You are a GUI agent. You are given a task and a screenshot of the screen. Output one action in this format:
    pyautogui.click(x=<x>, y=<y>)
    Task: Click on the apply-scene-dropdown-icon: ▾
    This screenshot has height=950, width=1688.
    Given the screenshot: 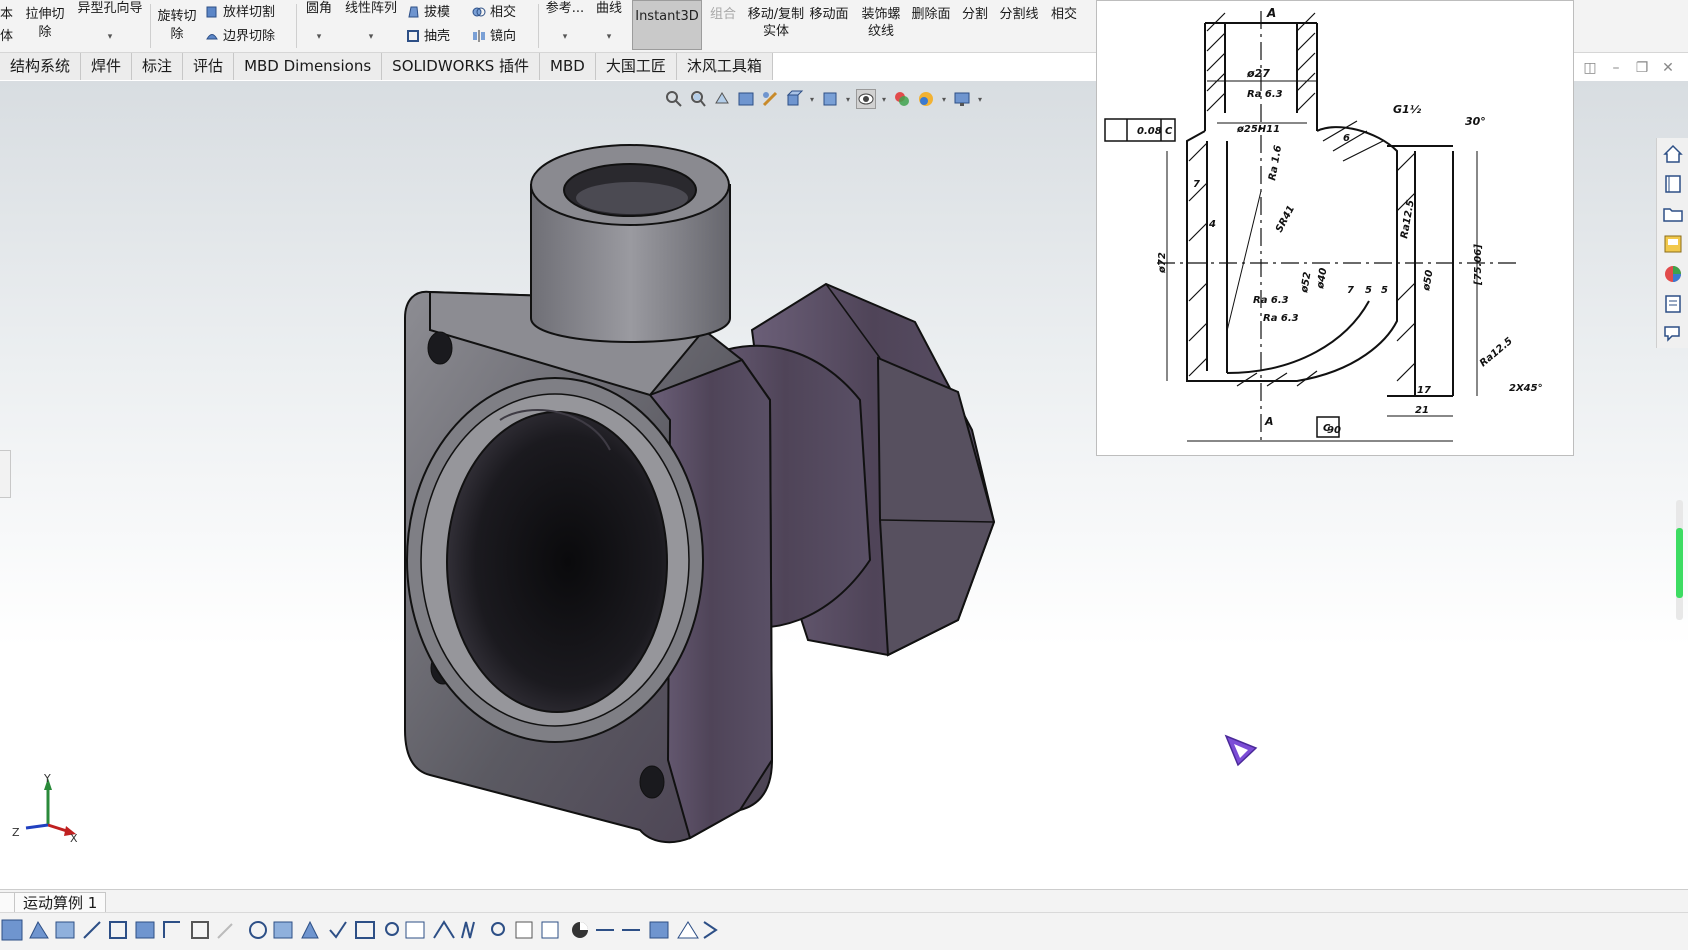 What is the action you would take?
    pyautogui.click(x=944, y=99)
    